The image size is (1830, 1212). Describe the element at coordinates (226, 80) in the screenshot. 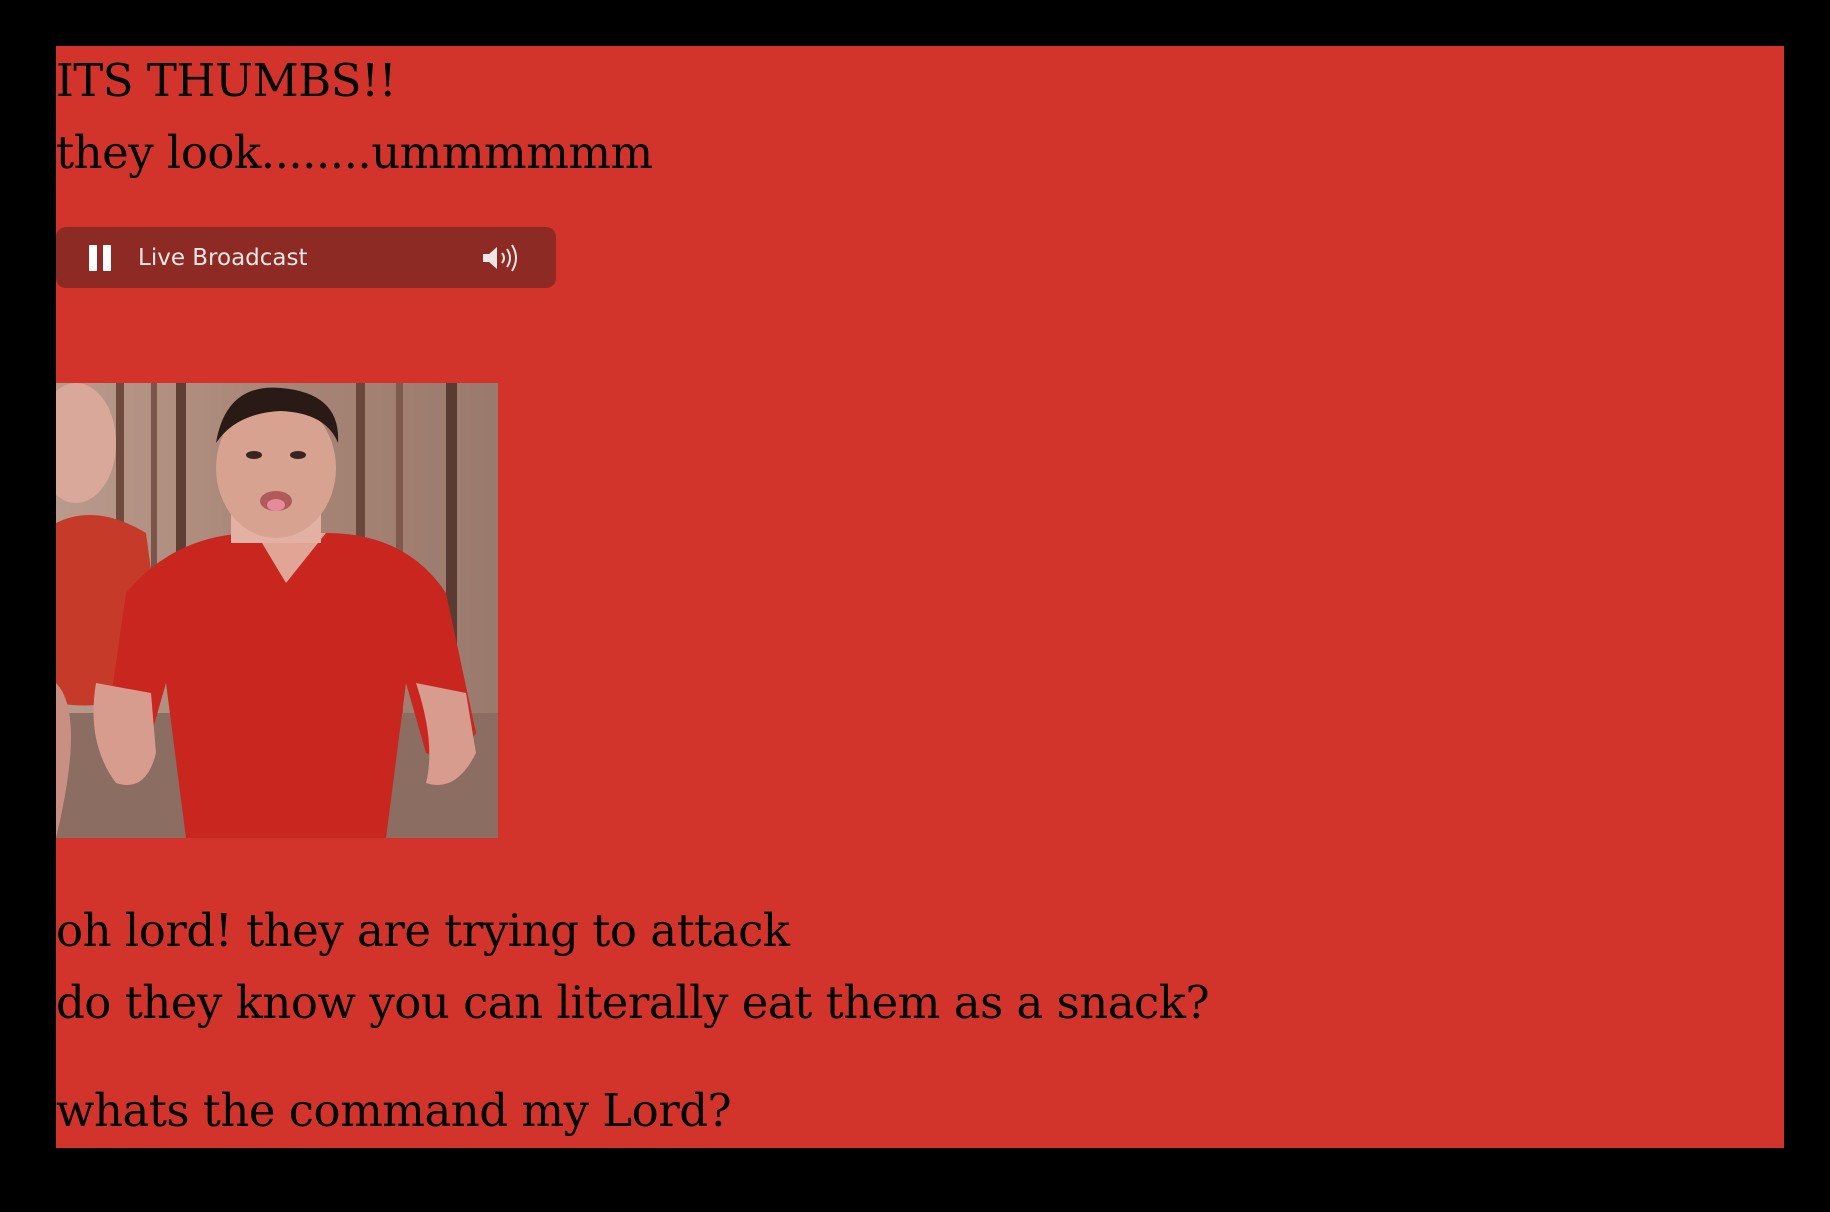

I see `page-title: ITS THUMBS!!` at that location.